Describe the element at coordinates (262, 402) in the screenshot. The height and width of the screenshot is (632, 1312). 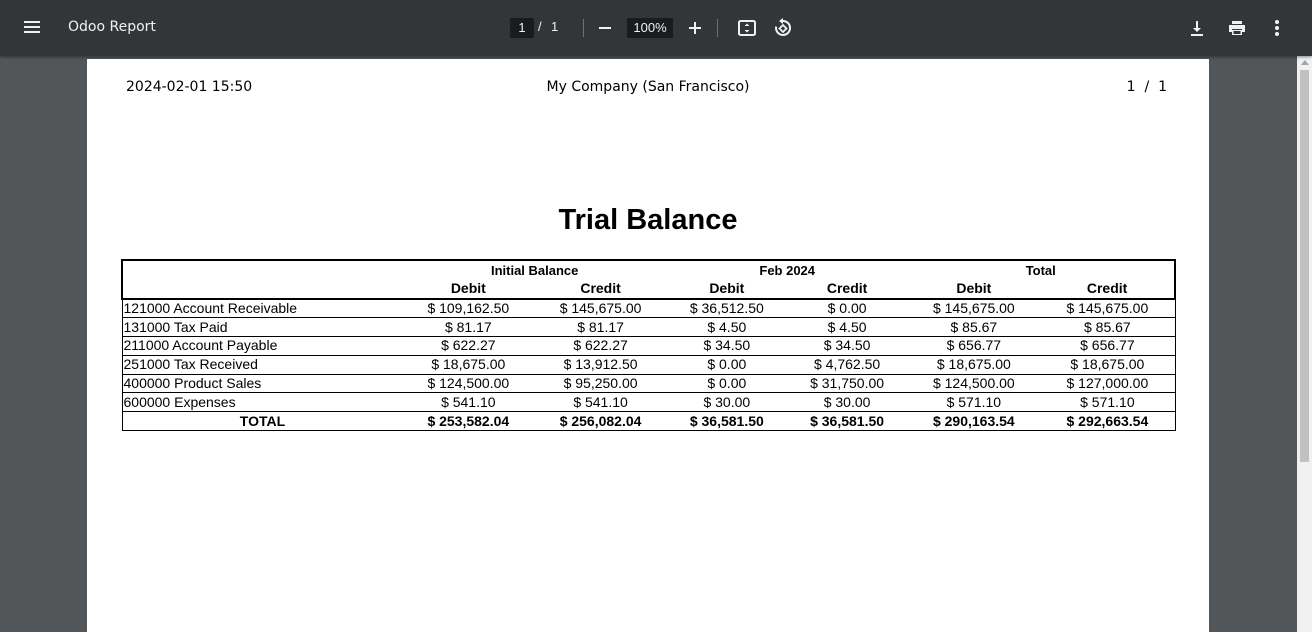
I see `account-name: 600000 Expenses` at that location.